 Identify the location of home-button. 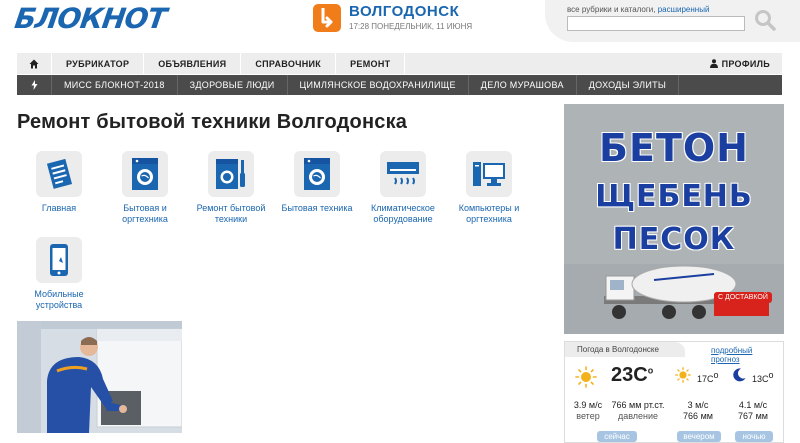
(34, 63).